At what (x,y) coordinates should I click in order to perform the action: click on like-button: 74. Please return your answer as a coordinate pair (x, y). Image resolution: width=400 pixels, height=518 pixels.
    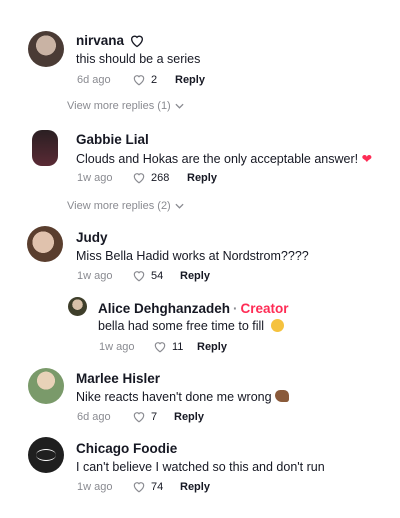
    Looking at the image, I should click on (147, 486).